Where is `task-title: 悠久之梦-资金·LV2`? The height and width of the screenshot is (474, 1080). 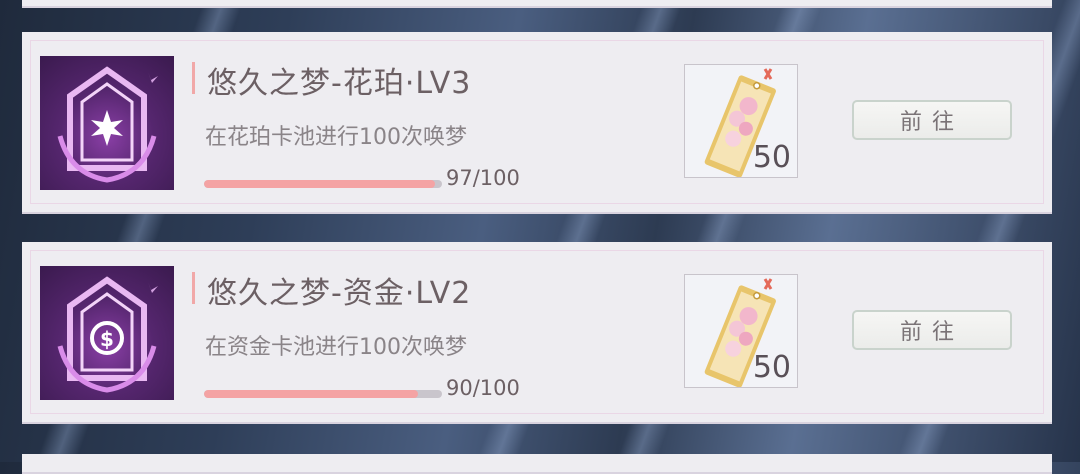 task-title: 悠久之梦-资金·LV2 is located at coordinates (339, 293).